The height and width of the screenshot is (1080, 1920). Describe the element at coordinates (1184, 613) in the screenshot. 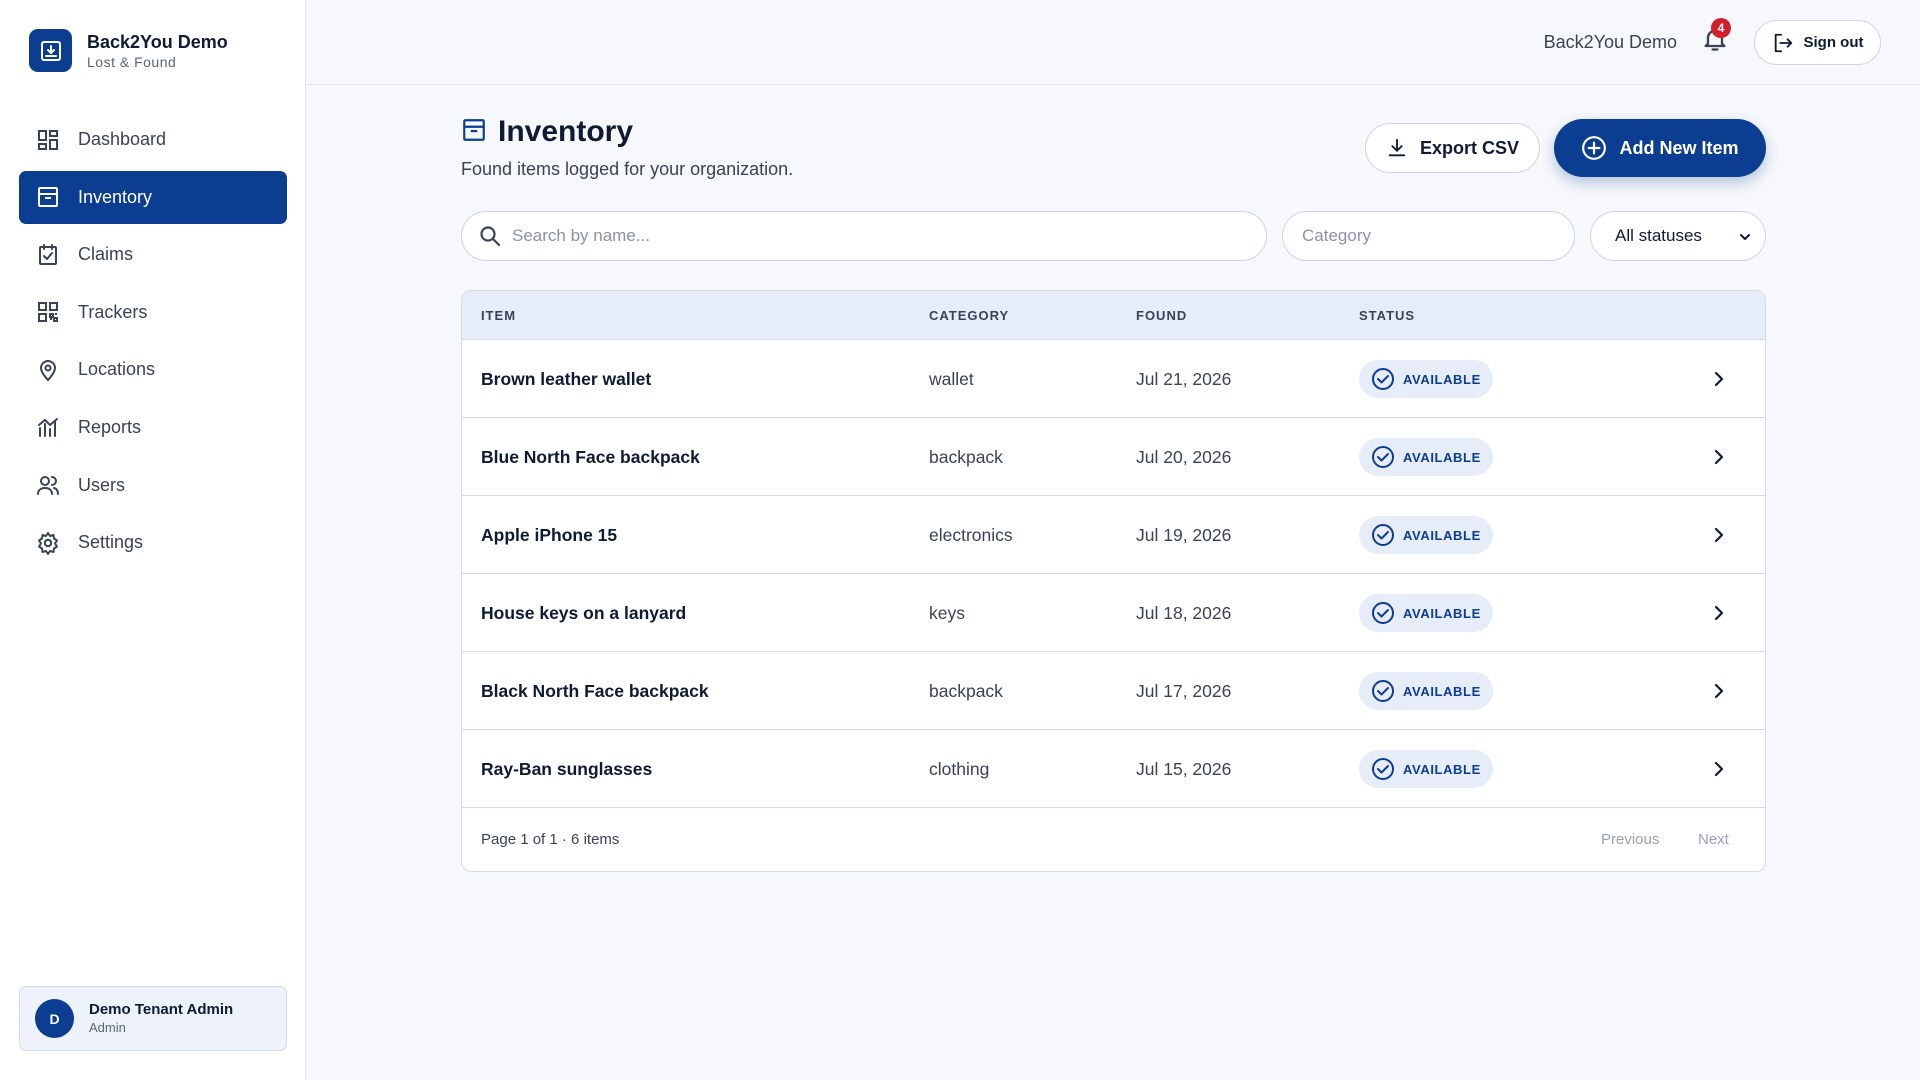

I see `item-found-date: Jul 18, 2026` at that location.